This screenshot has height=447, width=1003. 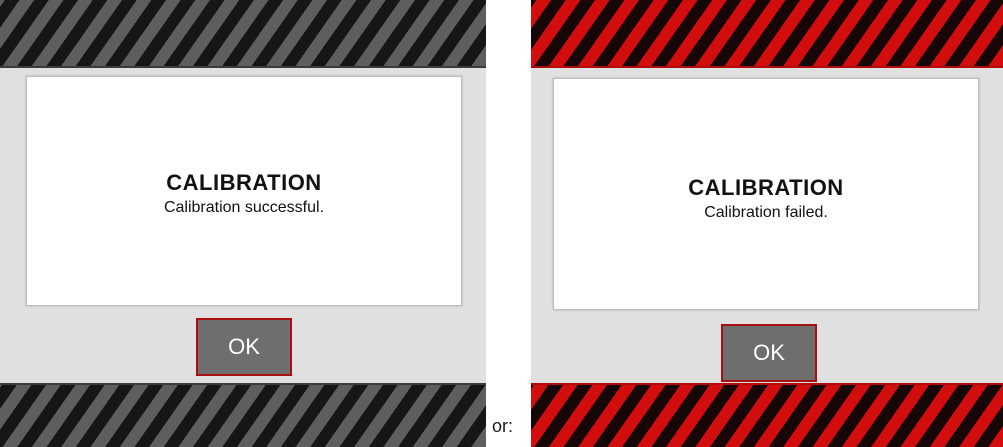 I want to click on message-text-block: CALIBRATION Calibration successful., so click(x=244, y=193).